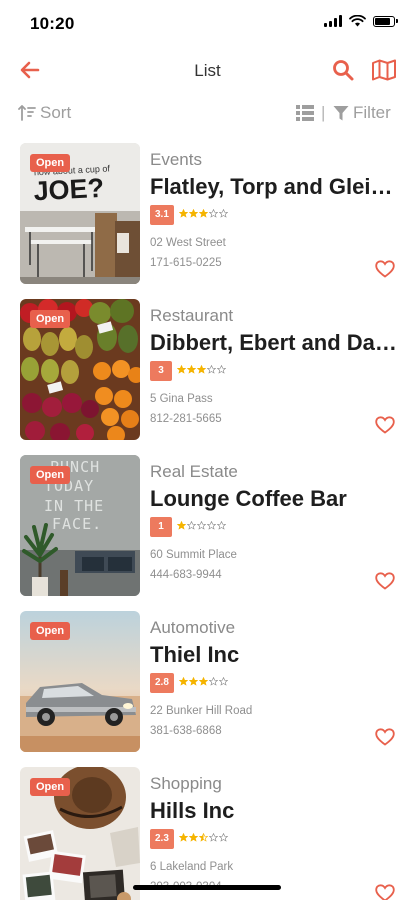 The image size is (415, 900). Describe the element at coordinates (193, 627) in the screenshot. I see `item-category: Automotive` at that location.